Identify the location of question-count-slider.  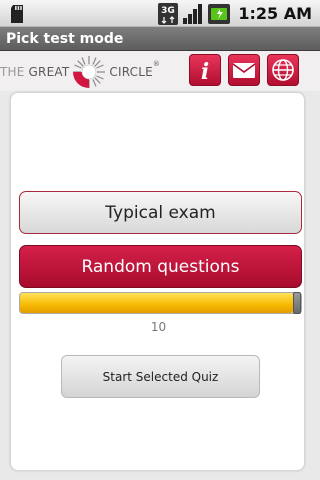
(160, 303).